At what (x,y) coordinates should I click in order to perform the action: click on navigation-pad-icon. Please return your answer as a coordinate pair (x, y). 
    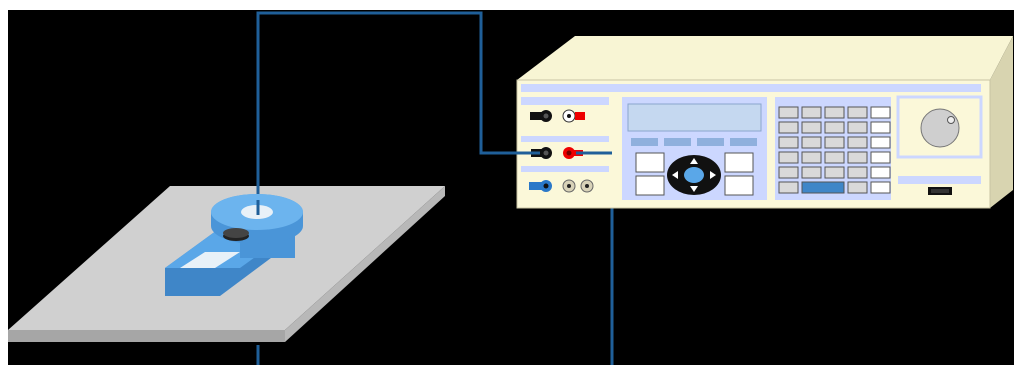
    Looking at the image, I should click on (694, 175).